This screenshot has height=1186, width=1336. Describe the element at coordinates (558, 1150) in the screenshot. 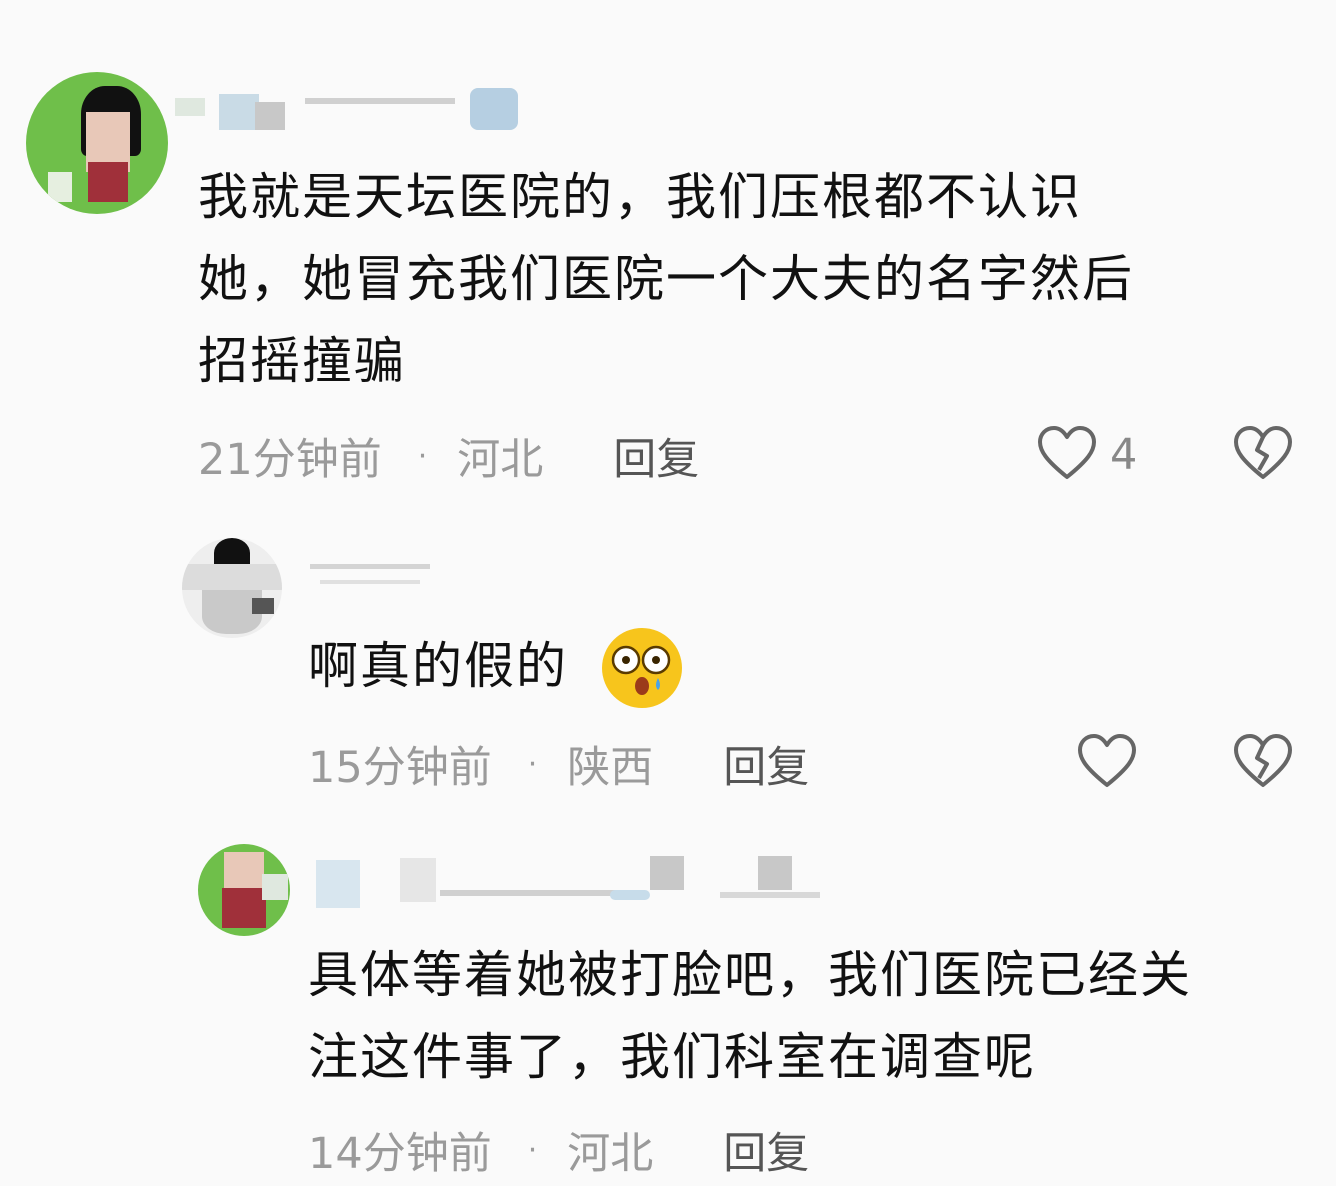

I see `comment-meta: 14分钟前 · 河北 回复` at that location.